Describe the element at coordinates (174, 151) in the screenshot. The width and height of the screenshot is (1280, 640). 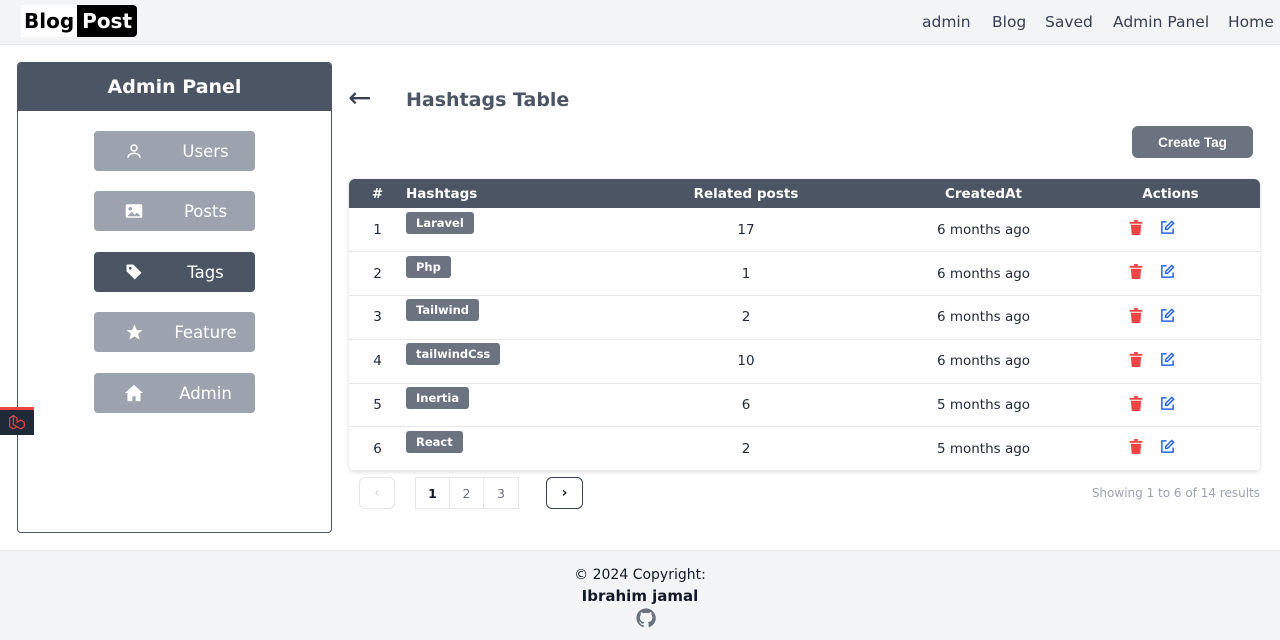
I see `sidebar-item-users: Users` at that location.